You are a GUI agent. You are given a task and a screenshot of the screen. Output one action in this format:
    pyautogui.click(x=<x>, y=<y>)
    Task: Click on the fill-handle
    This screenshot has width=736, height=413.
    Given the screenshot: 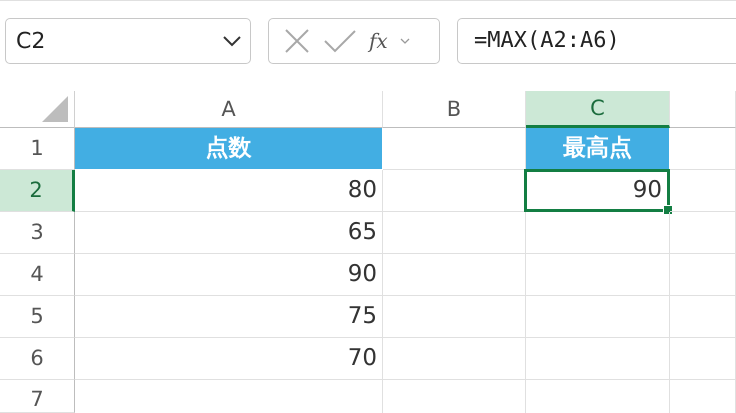 What is the action you would take?
    pyautogui.click(x=668, y=210)
    